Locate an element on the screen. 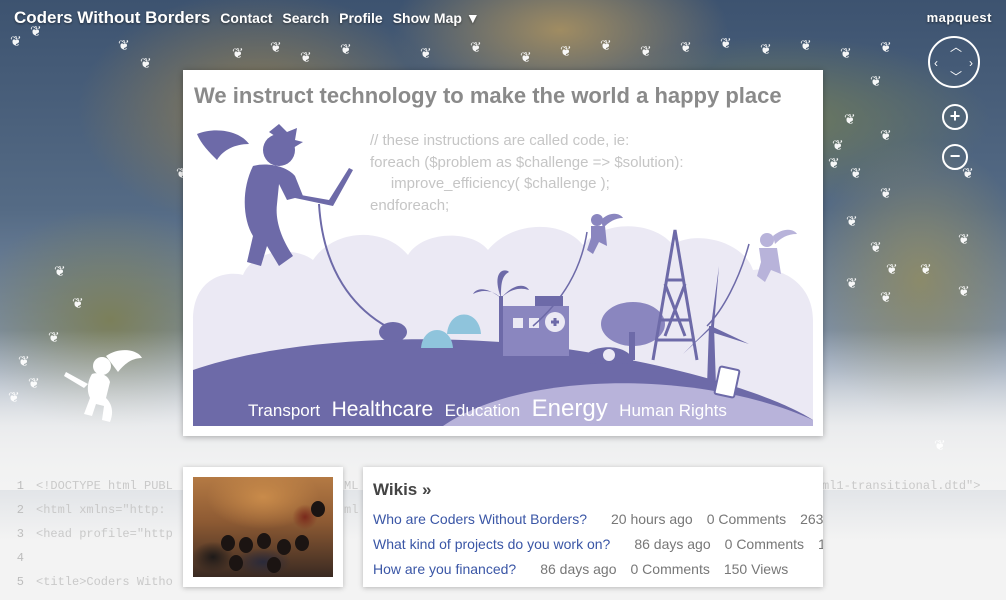  line-number: 2 is located at coordinates (20, 510).